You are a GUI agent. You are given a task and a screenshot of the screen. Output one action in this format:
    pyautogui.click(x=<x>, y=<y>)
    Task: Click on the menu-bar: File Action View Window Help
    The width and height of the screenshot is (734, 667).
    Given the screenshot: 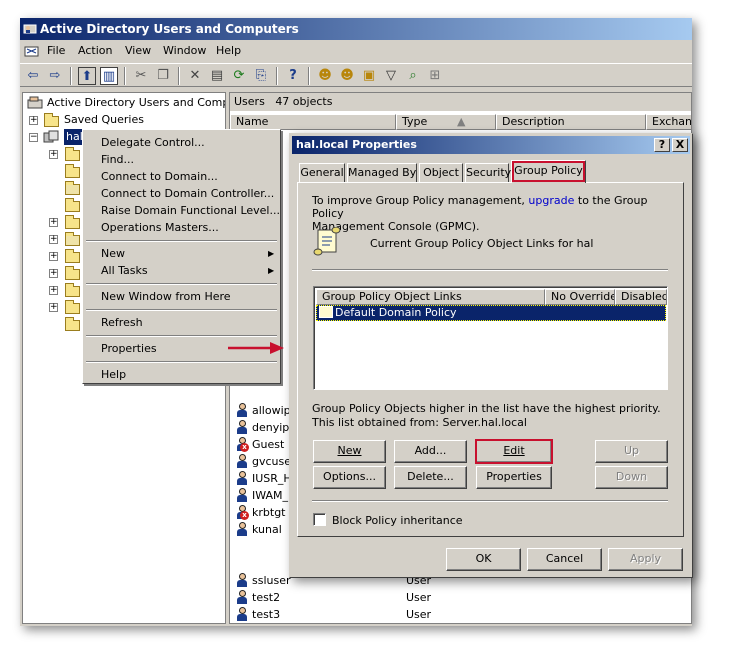 What is the action you would take?
    pyautogui.click(x=356, y=51)
    